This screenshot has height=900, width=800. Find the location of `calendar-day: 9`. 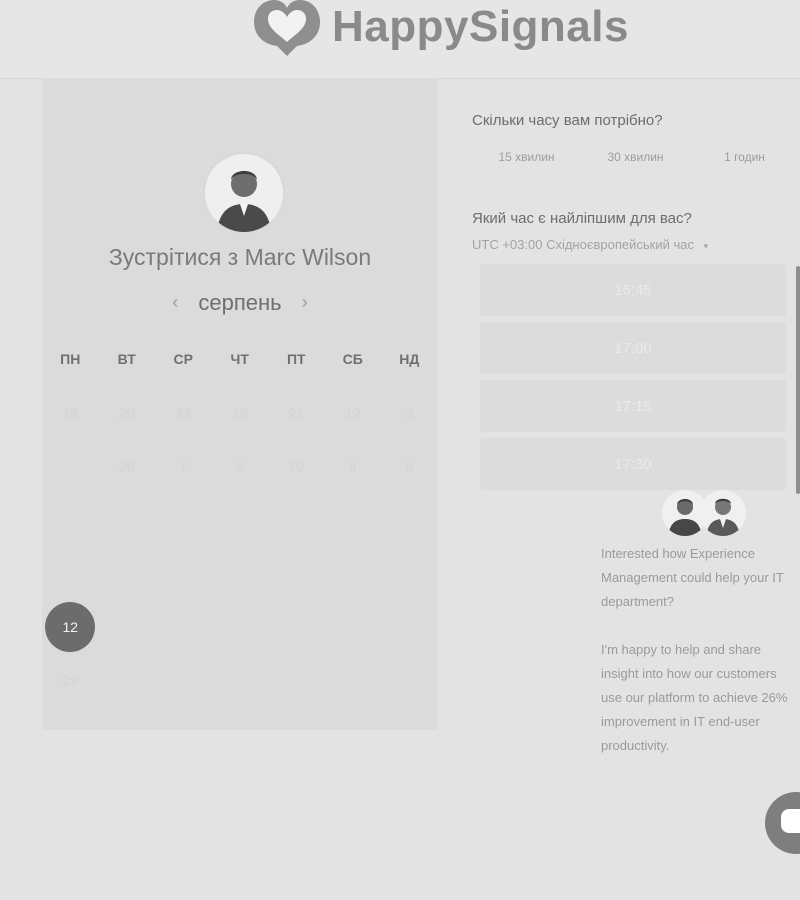

calendar-day: 9 is located at coordinates (409, 466).